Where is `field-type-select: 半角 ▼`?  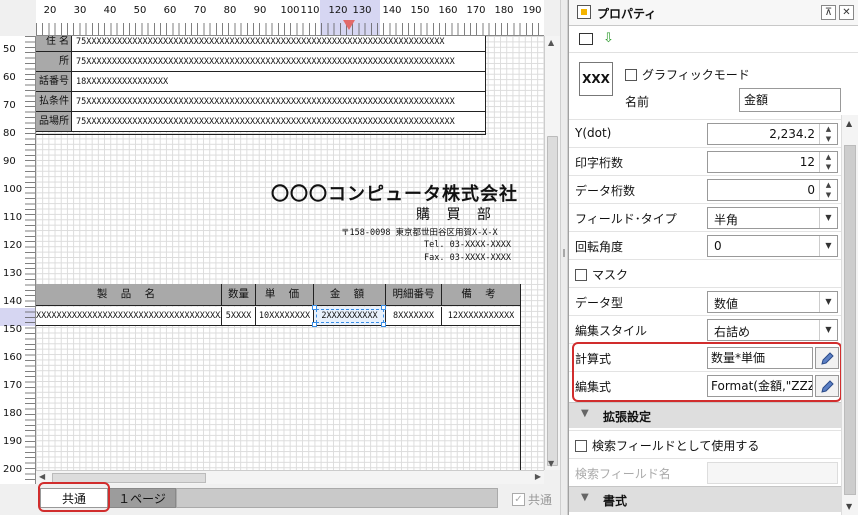 field-type-select: 半角 ▼ is located at coordinates (772, 218).